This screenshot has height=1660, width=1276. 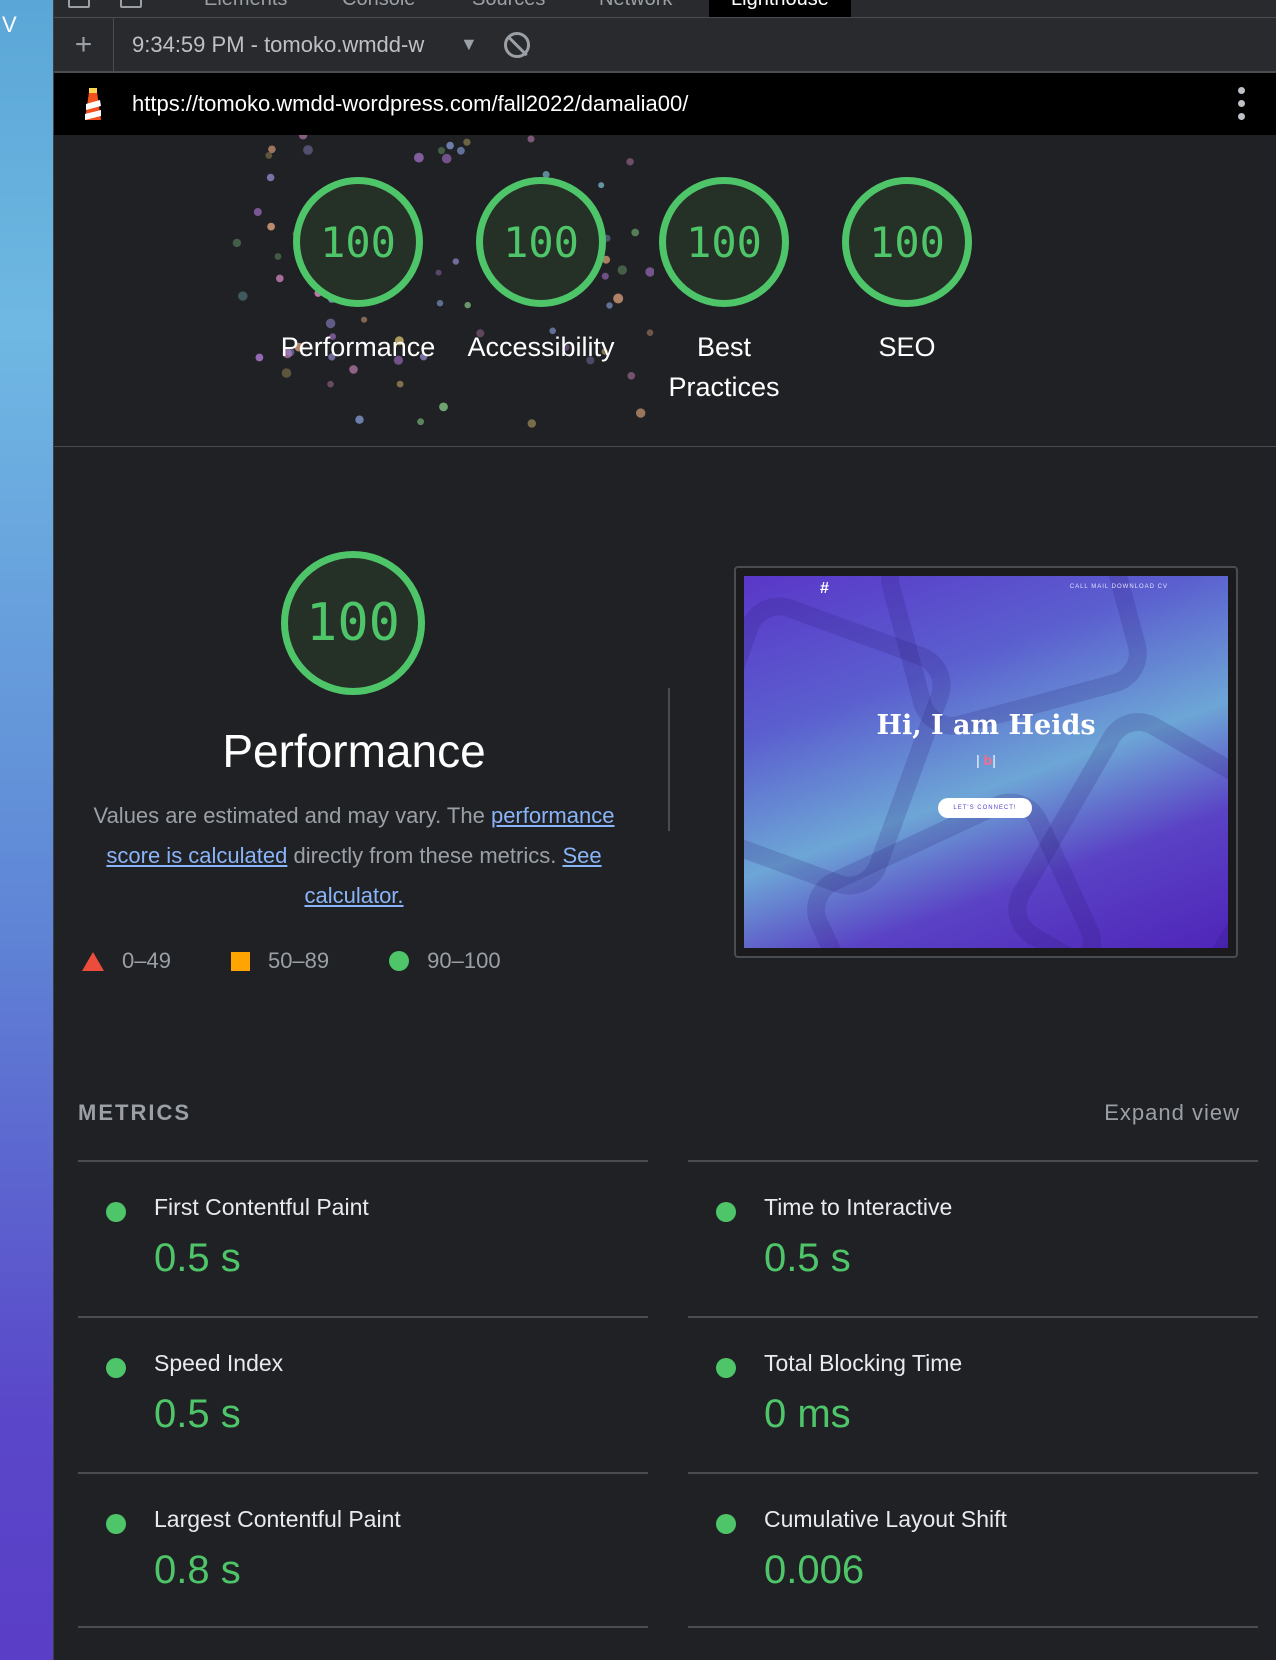 I want to click on clear-reports-icon, so click(x=516, y=44).